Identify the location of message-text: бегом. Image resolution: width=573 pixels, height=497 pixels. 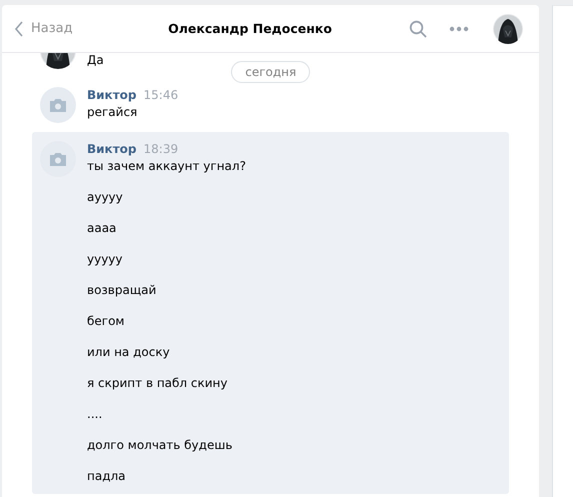
(106, 321).